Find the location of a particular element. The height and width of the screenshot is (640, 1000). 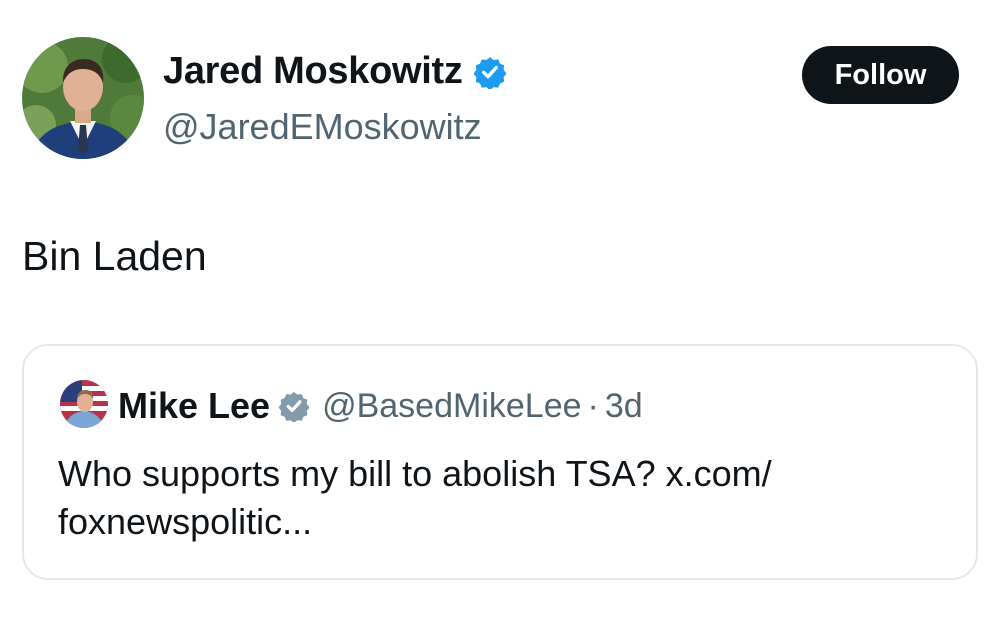

quoted-author-name: Mike Lee is located at coordinates (194, 406).